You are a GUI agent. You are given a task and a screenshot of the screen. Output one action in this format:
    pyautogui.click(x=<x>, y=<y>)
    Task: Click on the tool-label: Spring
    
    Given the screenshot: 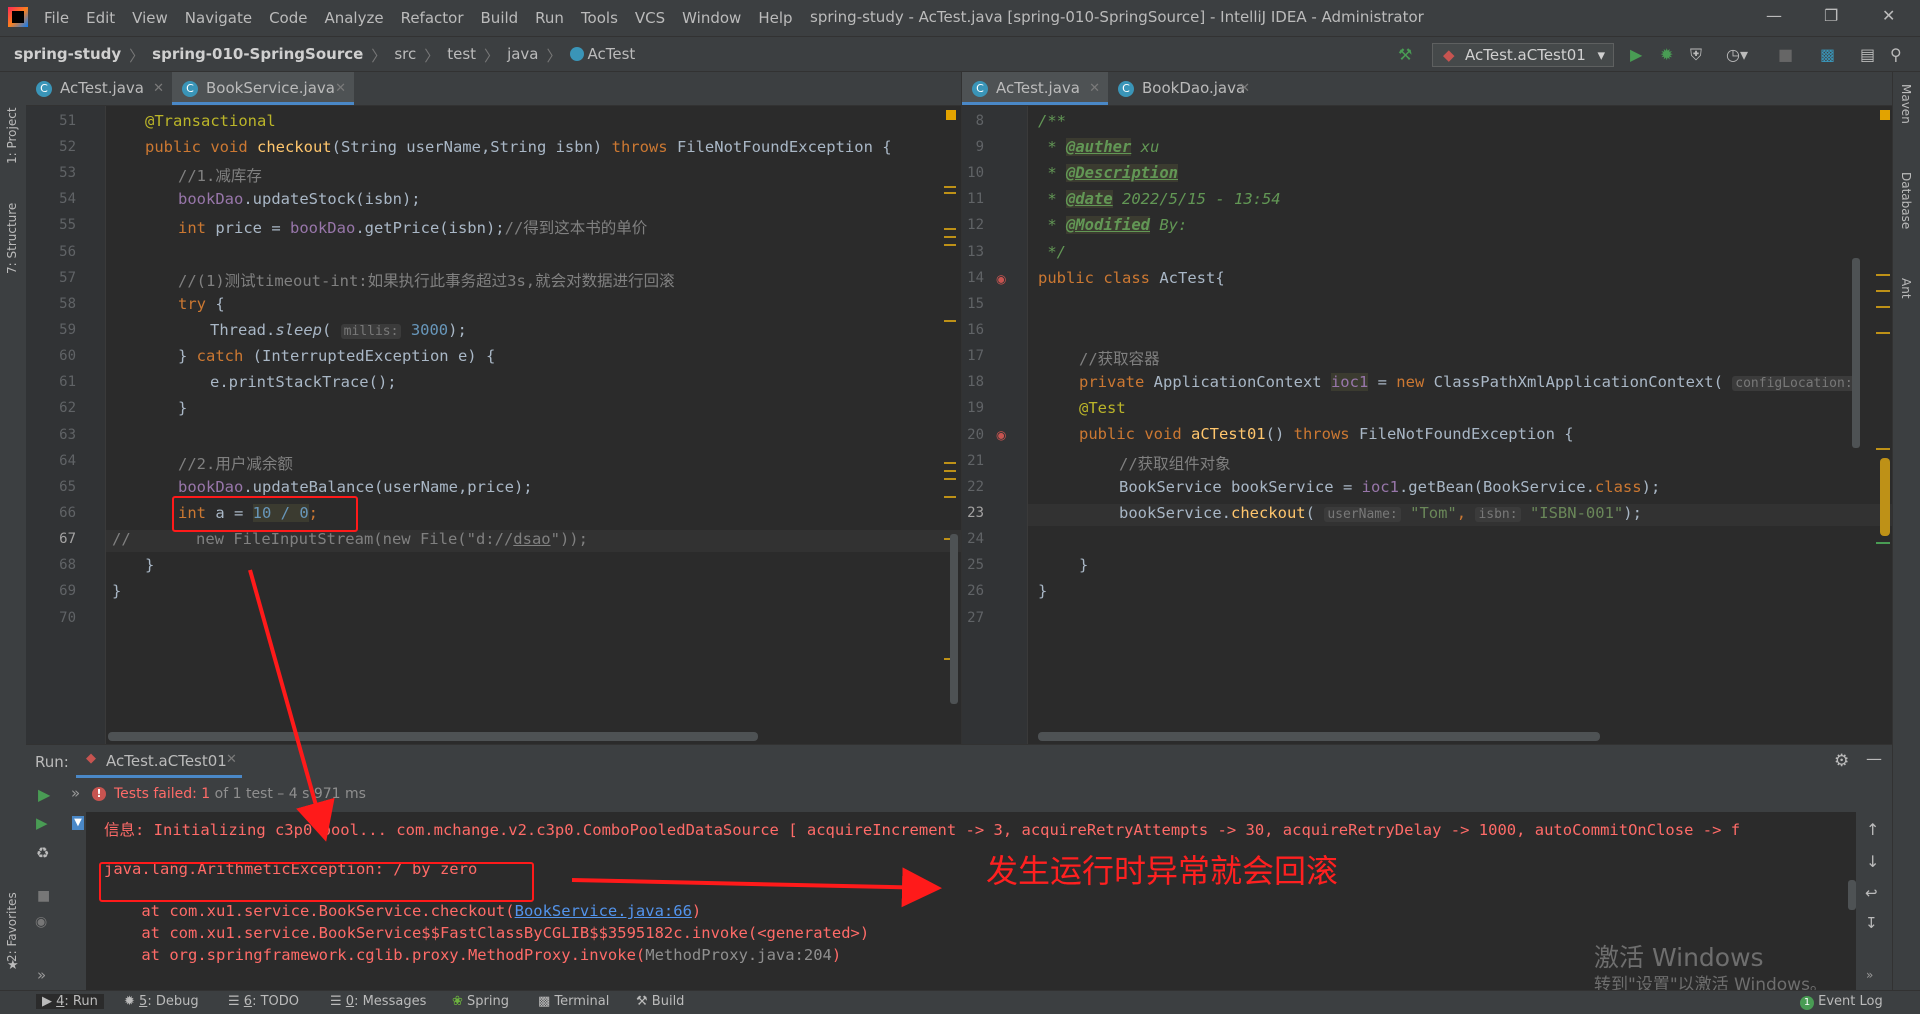 What is the action you would take?
    pyautogui.click(x=488, y=1001)
    